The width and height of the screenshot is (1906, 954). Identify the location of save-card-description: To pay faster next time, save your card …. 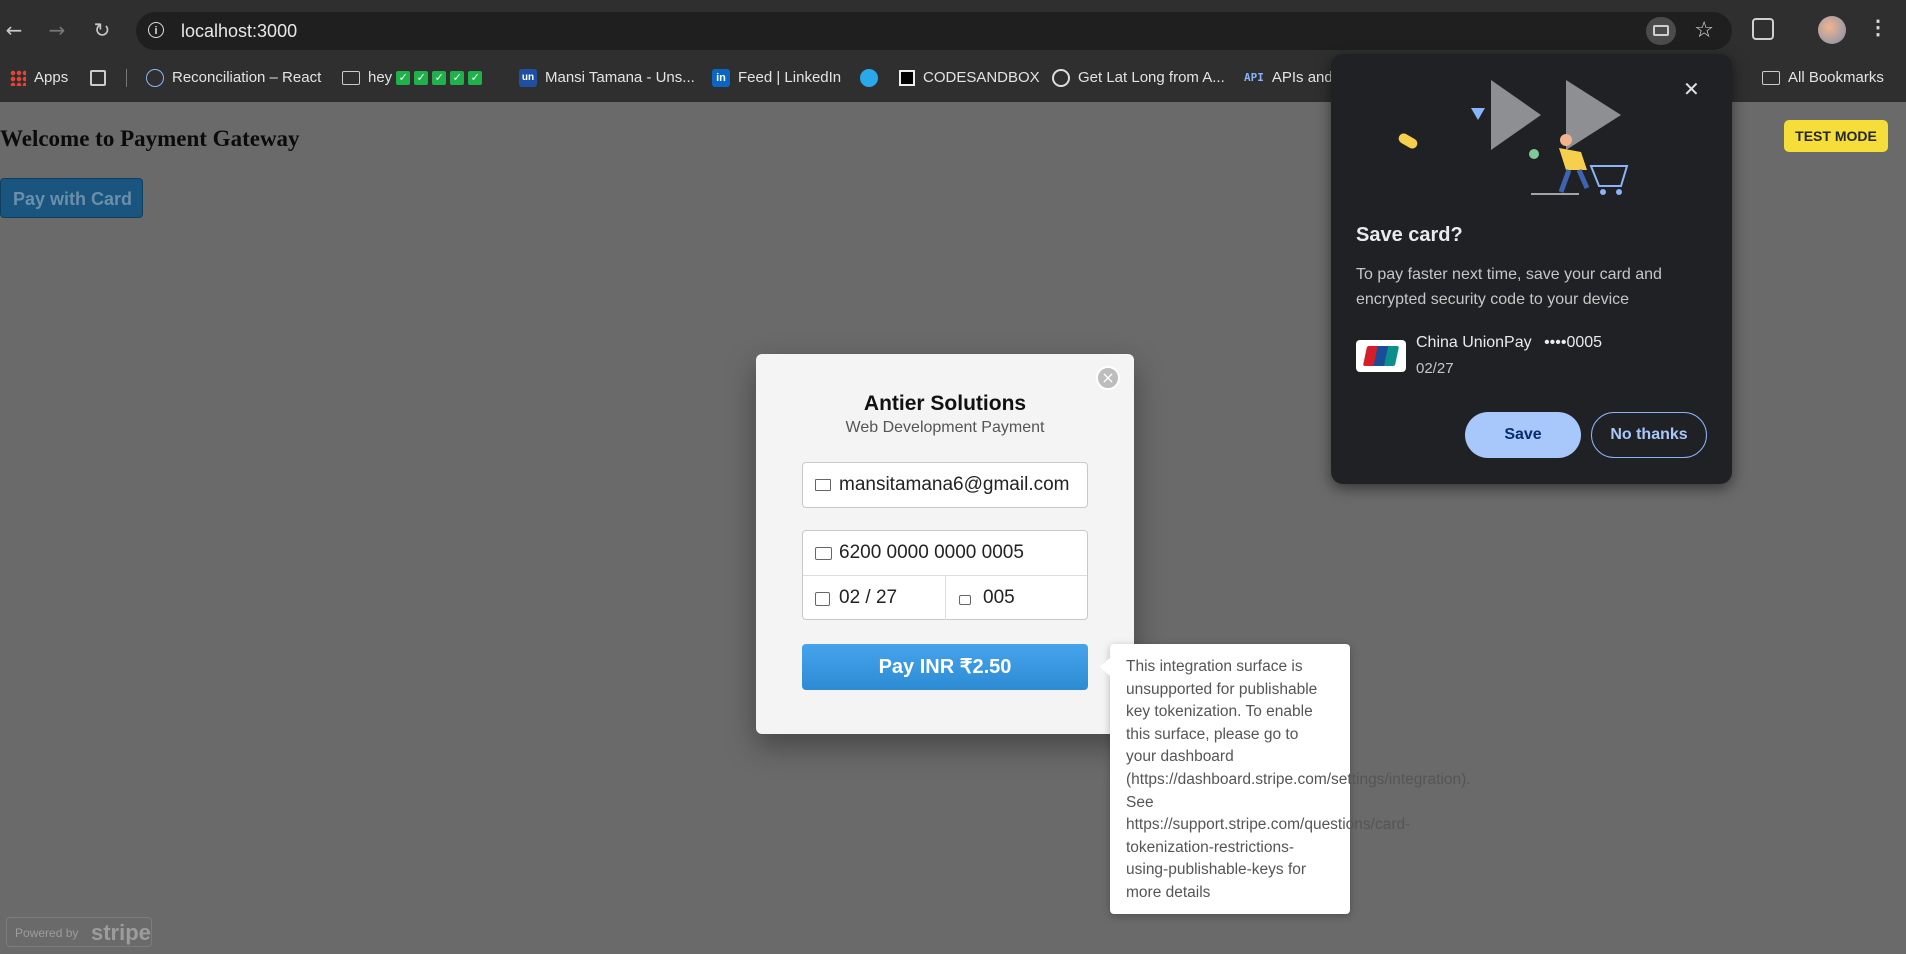
(1509, 287).